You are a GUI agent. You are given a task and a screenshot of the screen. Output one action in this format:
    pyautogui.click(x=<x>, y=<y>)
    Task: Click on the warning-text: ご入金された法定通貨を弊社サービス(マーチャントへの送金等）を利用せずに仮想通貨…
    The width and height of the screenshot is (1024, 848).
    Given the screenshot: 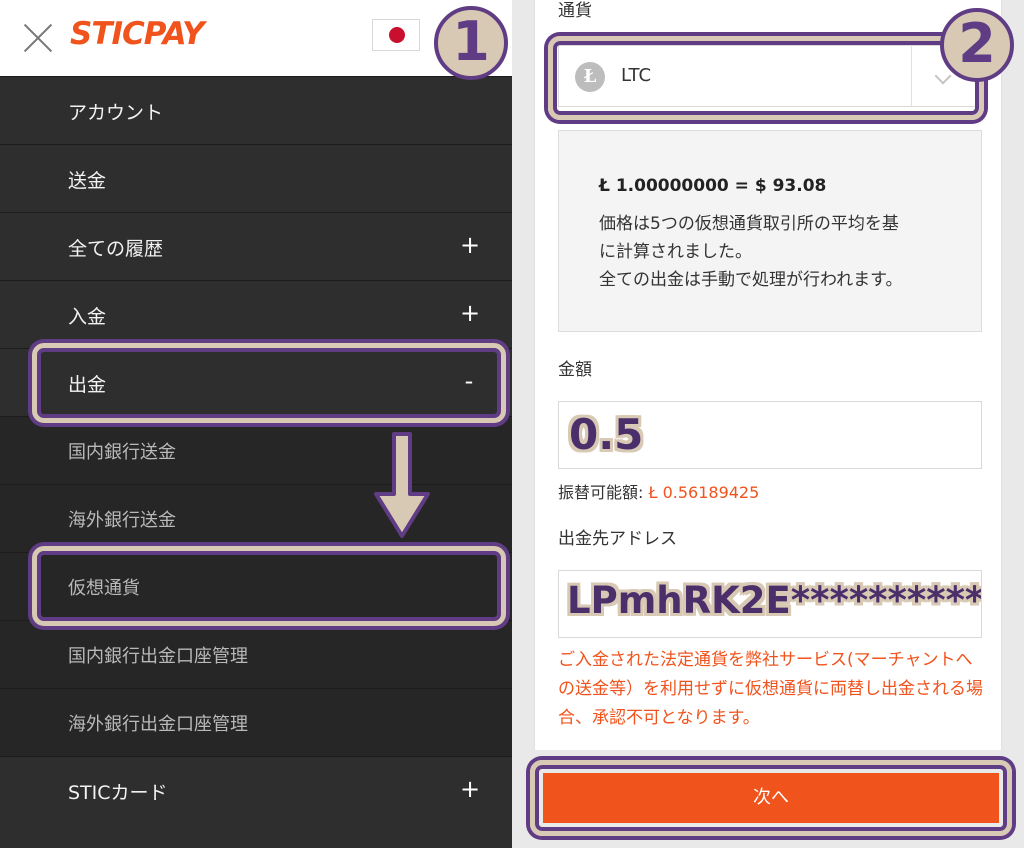 What is the action you would take?
    pyautogui.click(x=770, y=689)
    